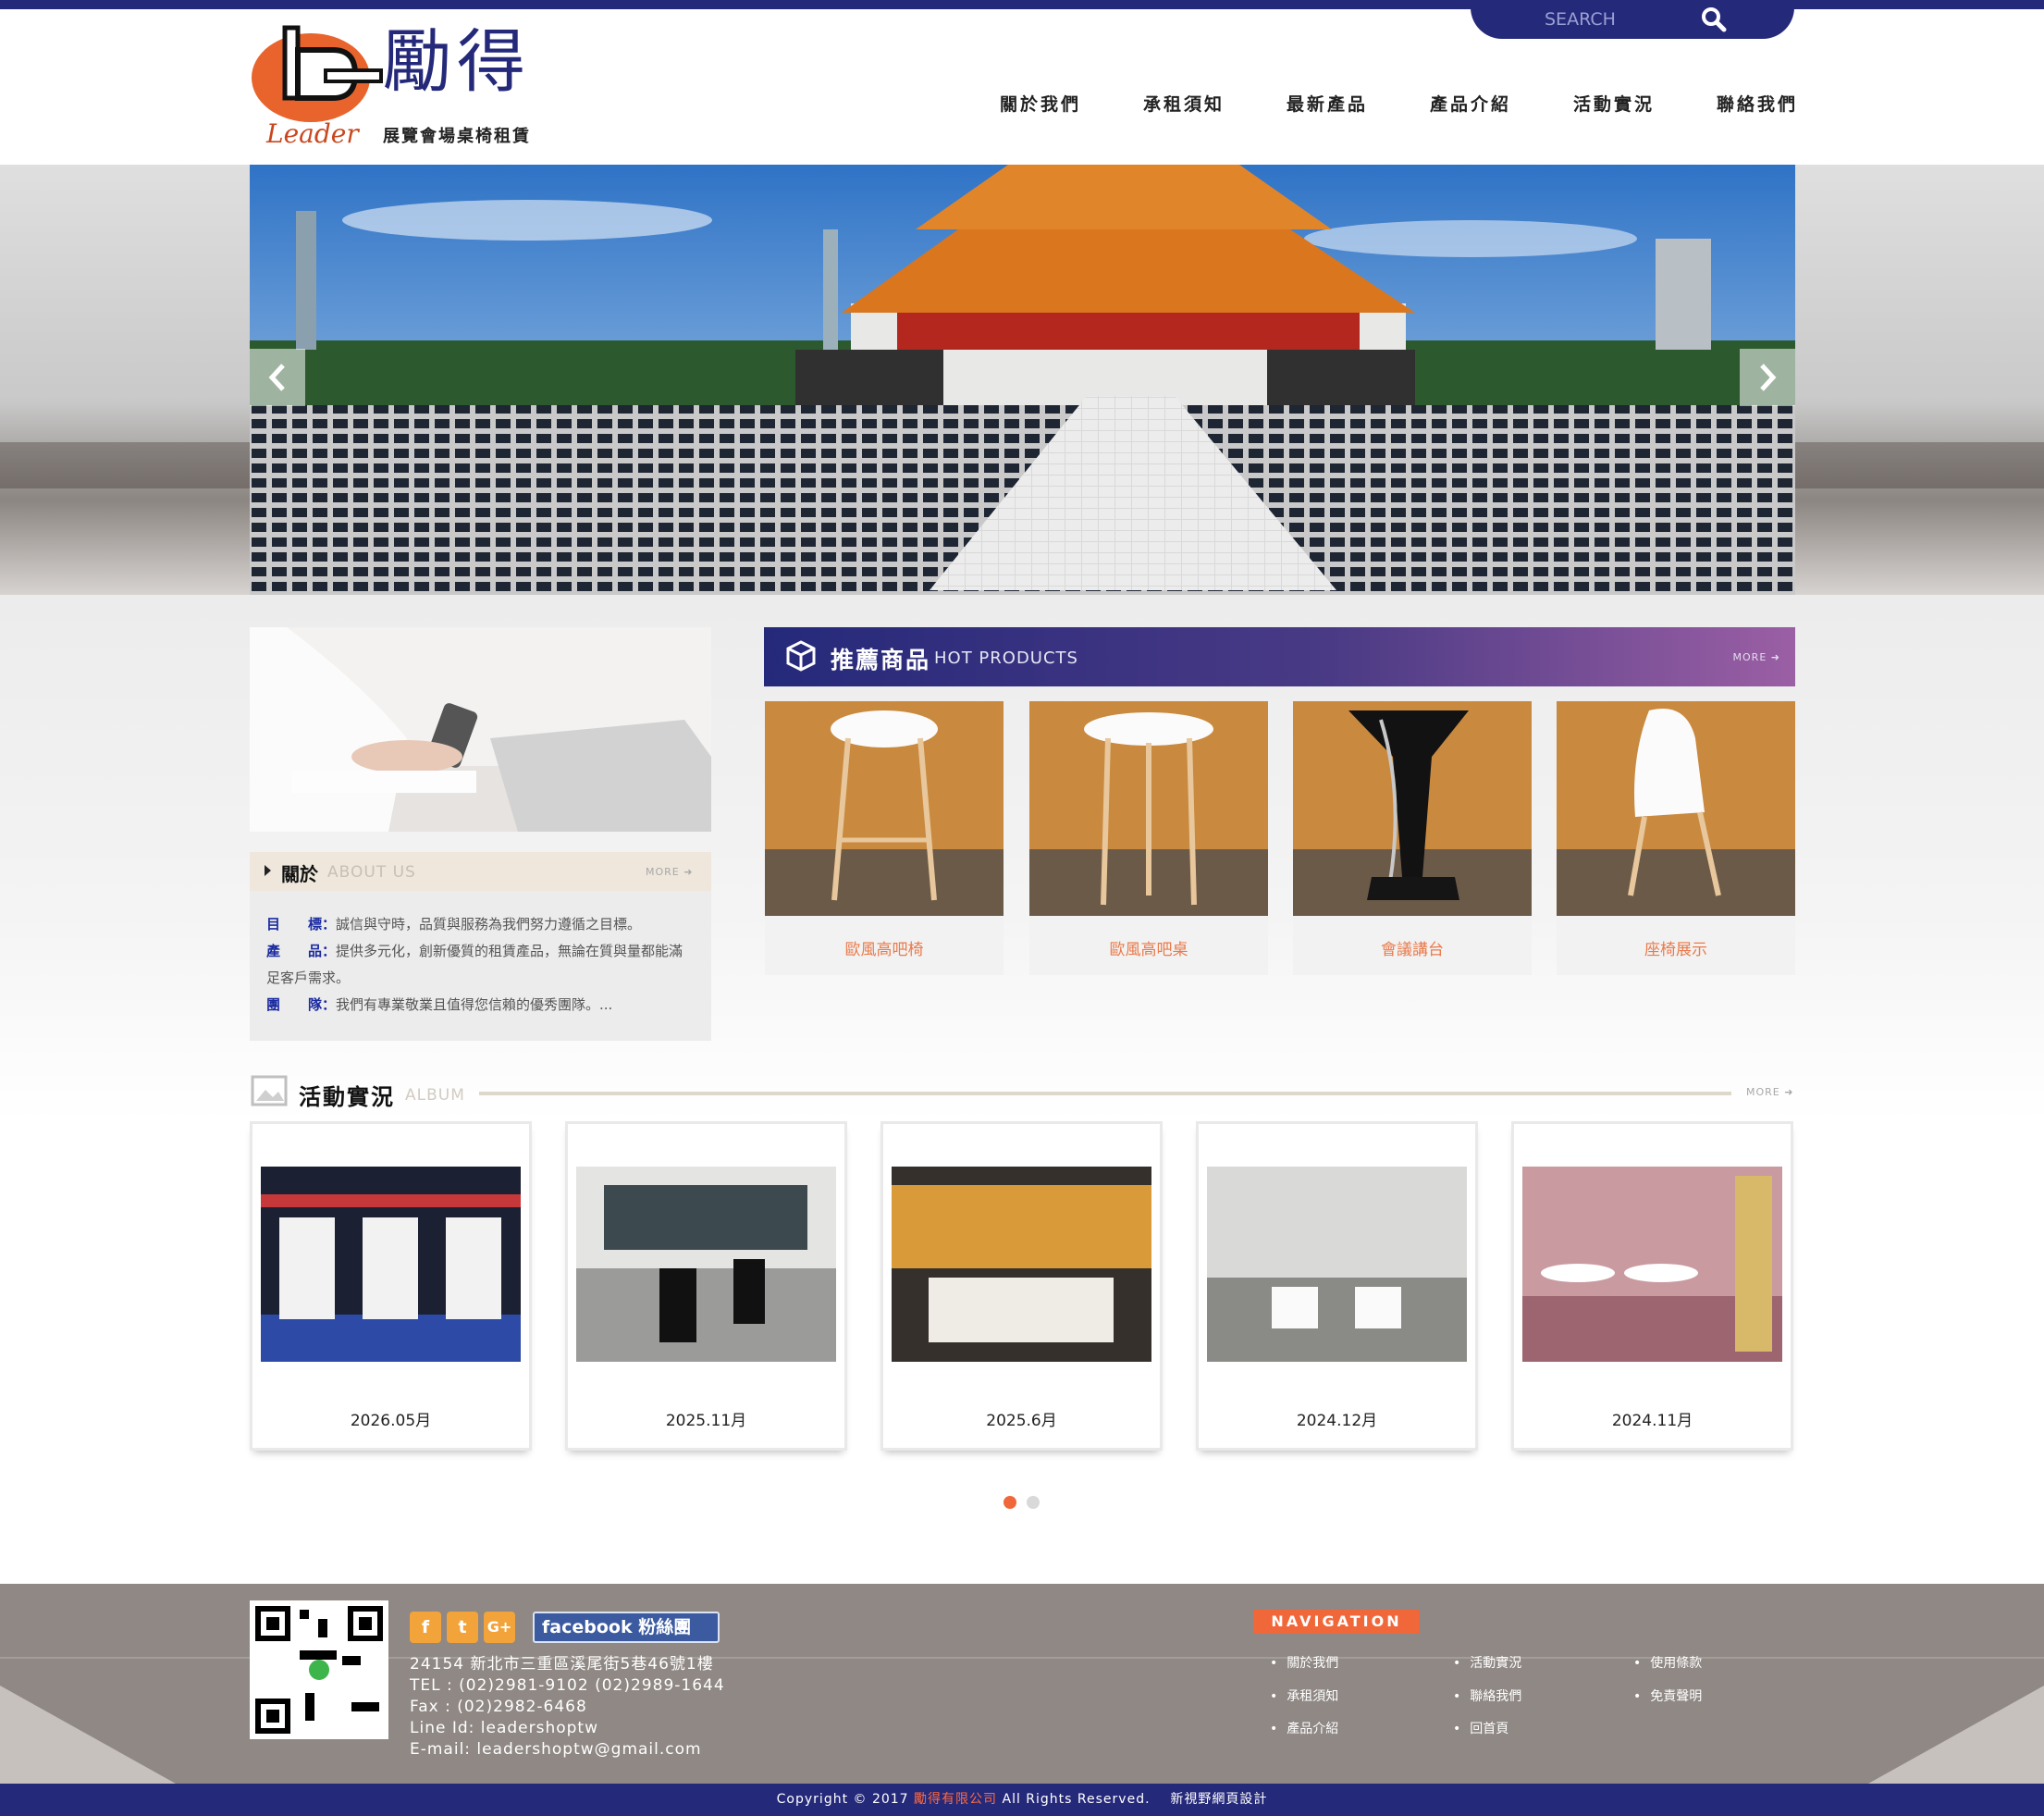 The image size is (2044, 1816). Describe the element at coordinates (312, 133) in the screenshot. I see `logo-script-text: Leader` at that location.